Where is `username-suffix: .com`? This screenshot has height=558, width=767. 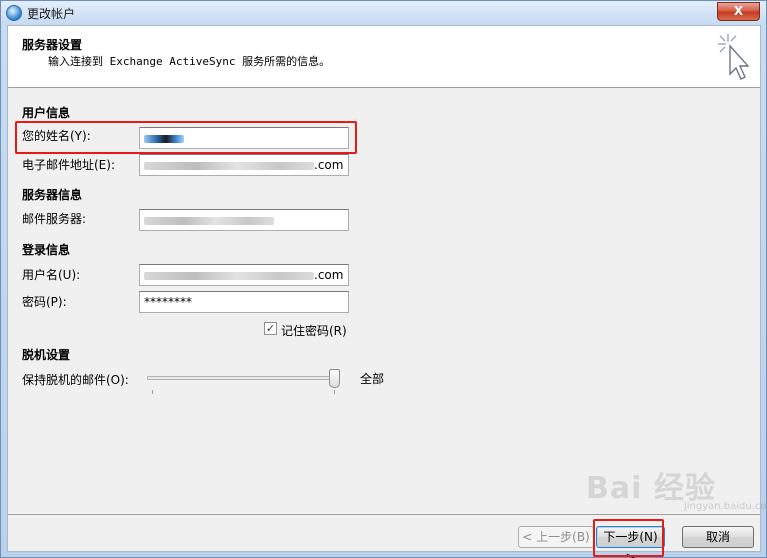
username-suffix: .com is located at coordinates (329, 275).